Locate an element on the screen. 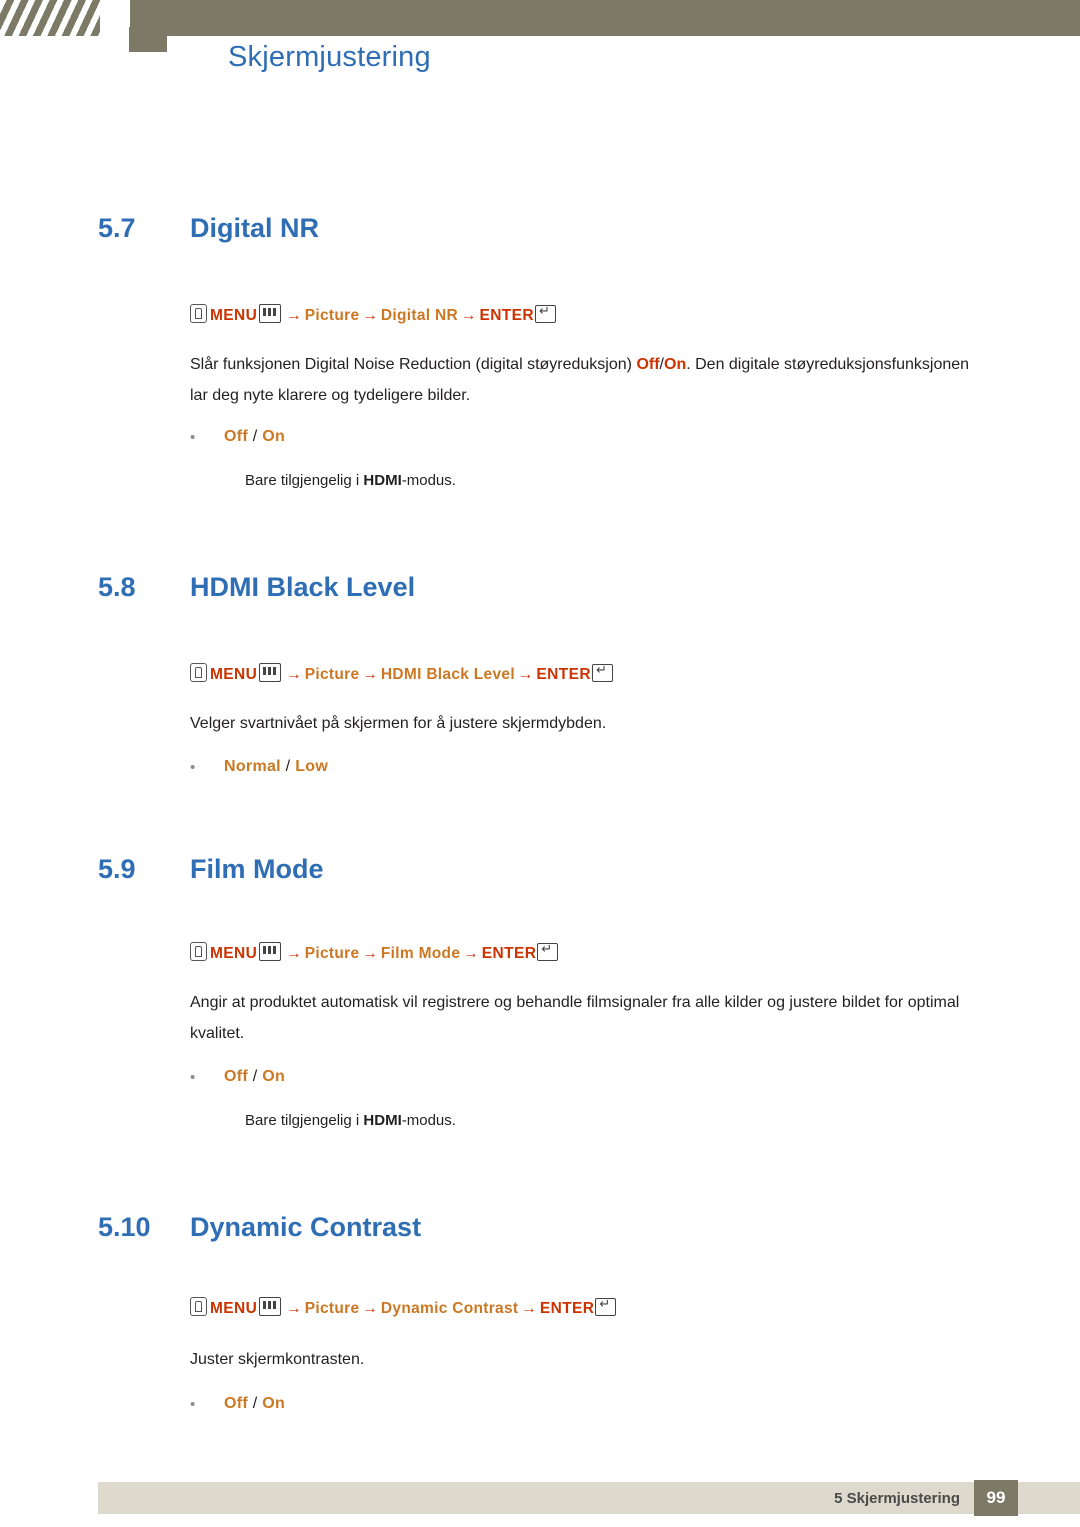 The image size is (1080, 1527). body-text-part: Juster skjermkontrasten. is located at coordinates (277, 1359).